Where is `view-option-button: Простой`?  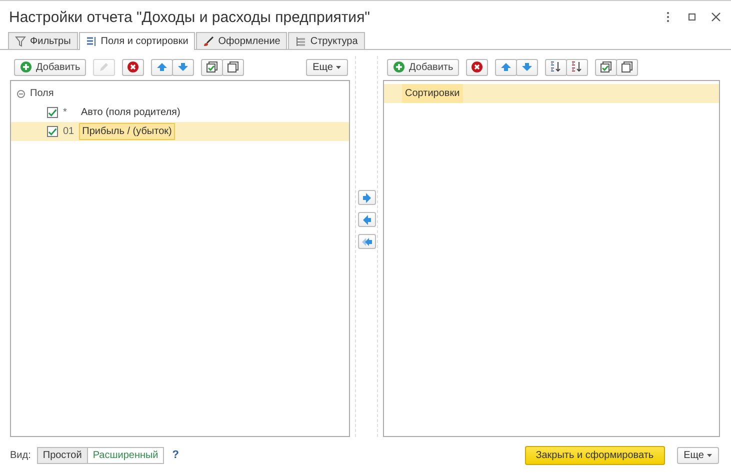 view-option-button: Простой is located at coordinates (62, 455).